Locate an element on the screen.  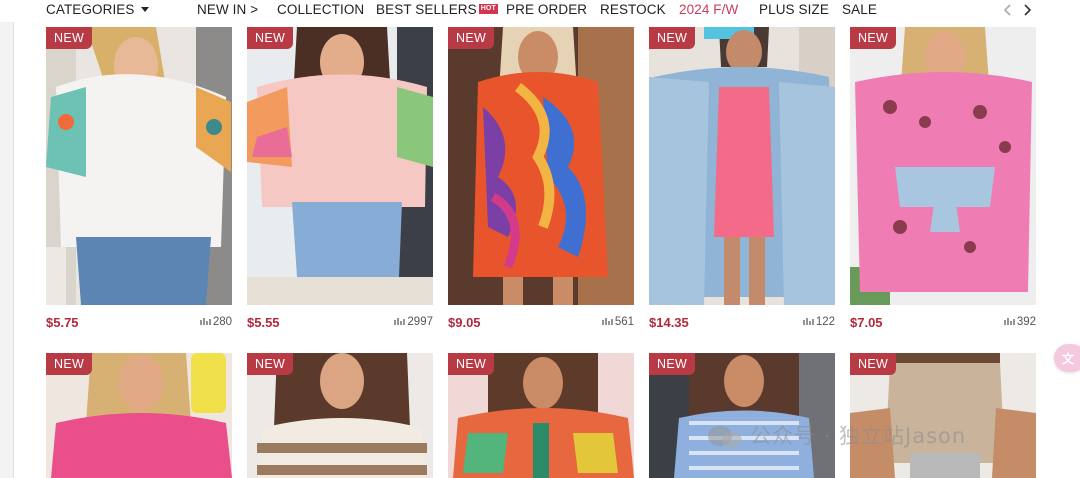
sold-count-value: 392 is located at coordinates (1026, 322).